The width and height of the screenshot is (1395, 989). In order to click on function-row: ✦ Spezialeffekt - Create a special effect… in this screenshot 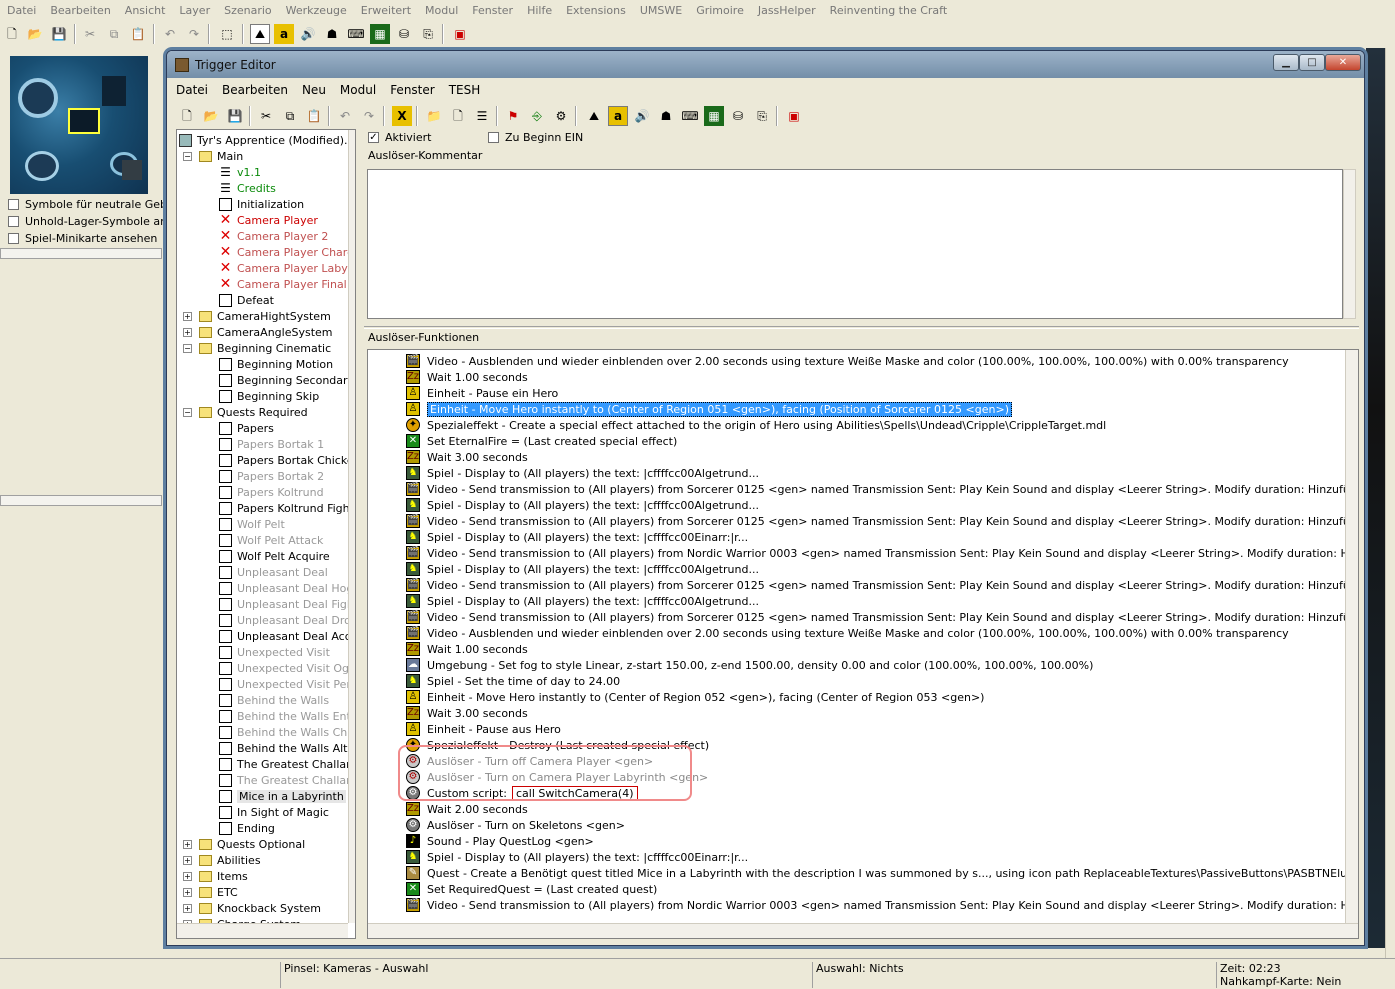, I will do `click(881, 425)`.